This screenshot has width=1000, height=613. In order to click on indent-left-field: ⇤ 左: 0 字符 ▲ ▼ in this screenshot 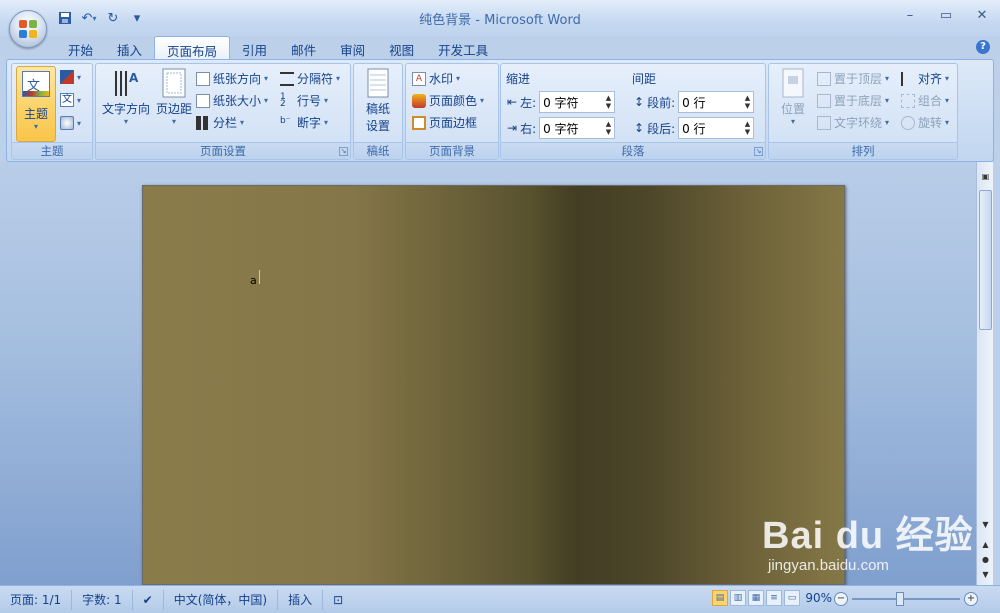, I will do `click(561, 102)`.